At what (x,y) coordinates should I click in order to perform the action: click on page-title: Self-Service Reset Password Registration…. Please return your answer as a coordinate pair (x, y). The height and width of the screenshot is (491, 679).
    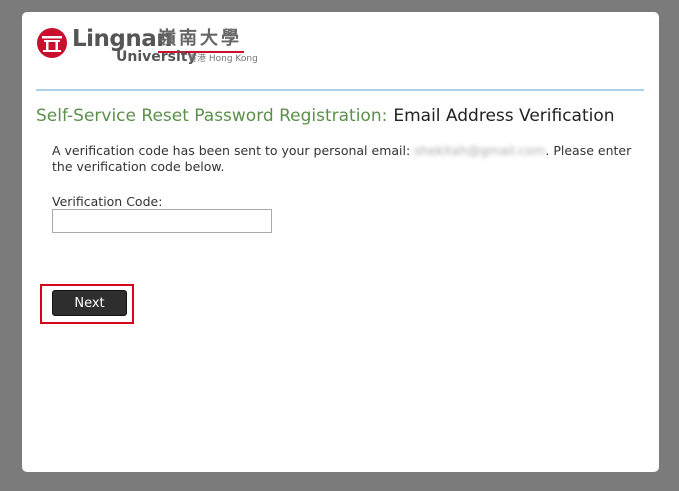
    Looking at the image, I should click on (325, 116).